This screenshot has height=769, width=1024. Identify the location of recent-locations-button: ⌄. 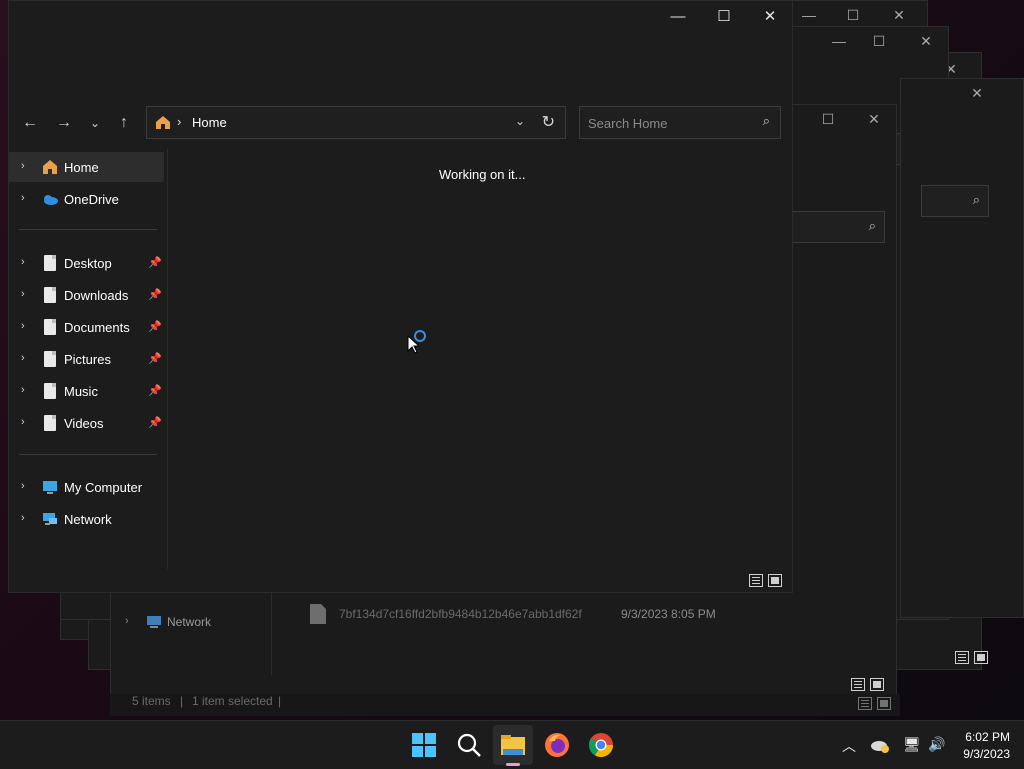
(95, 124).